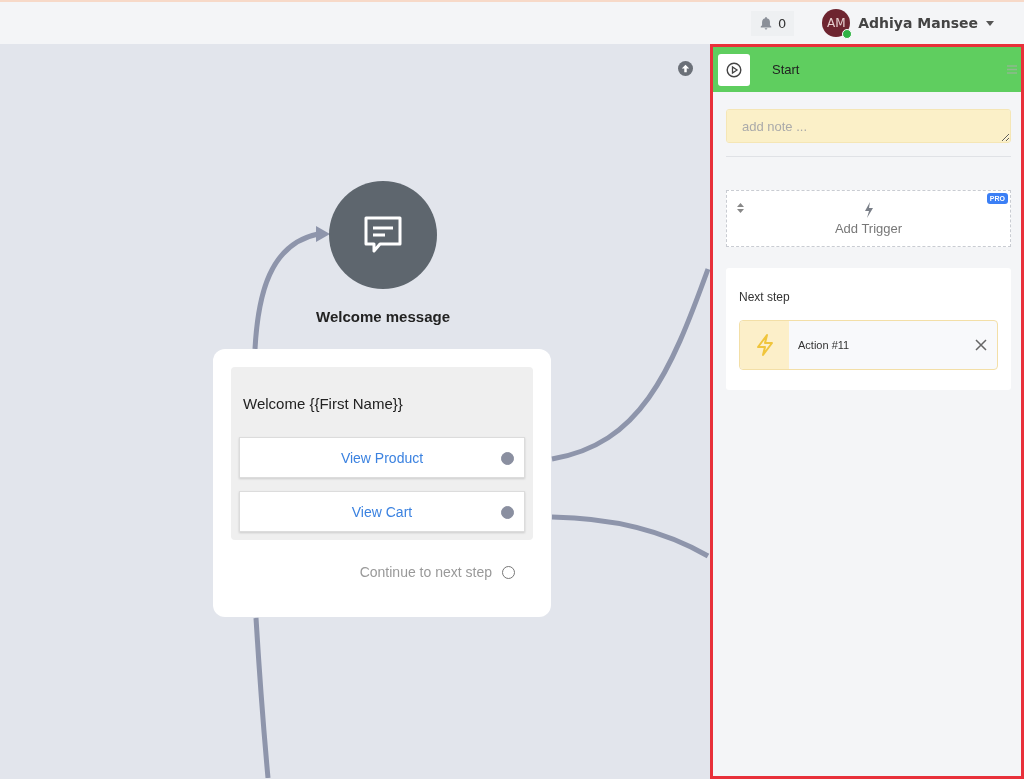 The height and width of the screenshot is (779, 1024). I want to click on avatar: AM, so click(836, 23).